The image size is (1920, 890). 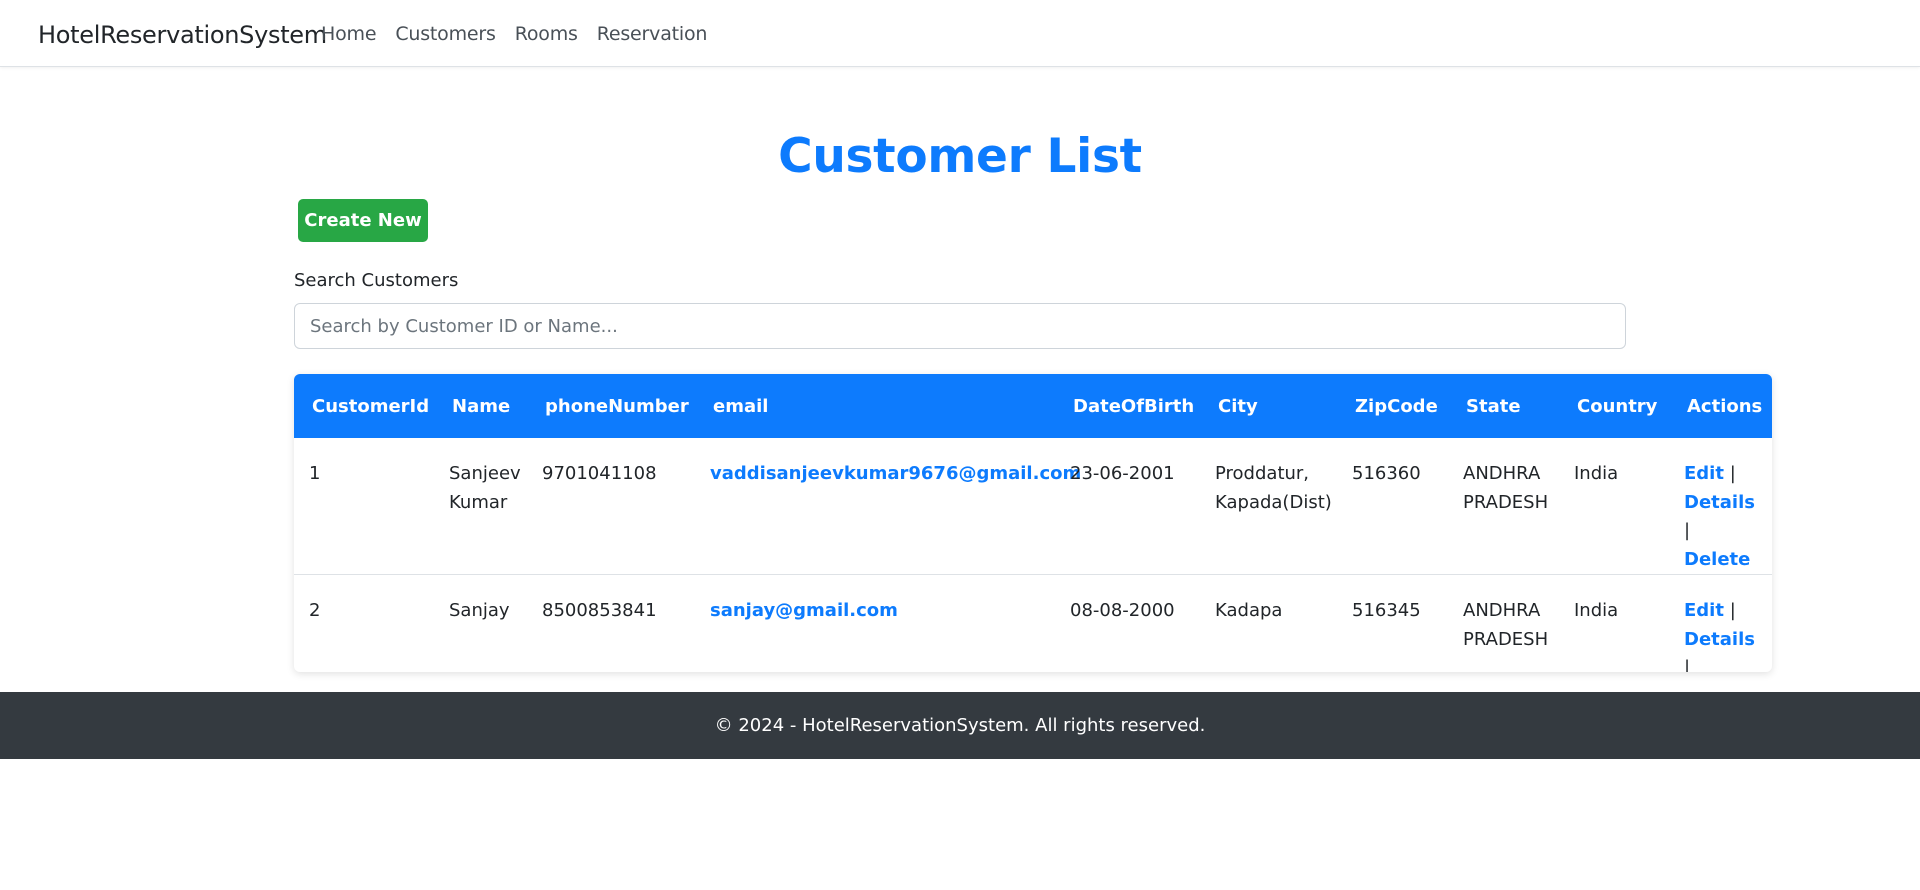 What do you see at coordinates (376, 280) in the screenshot?
I see `search-label: Search Customers` at bounding box center [376, 280].